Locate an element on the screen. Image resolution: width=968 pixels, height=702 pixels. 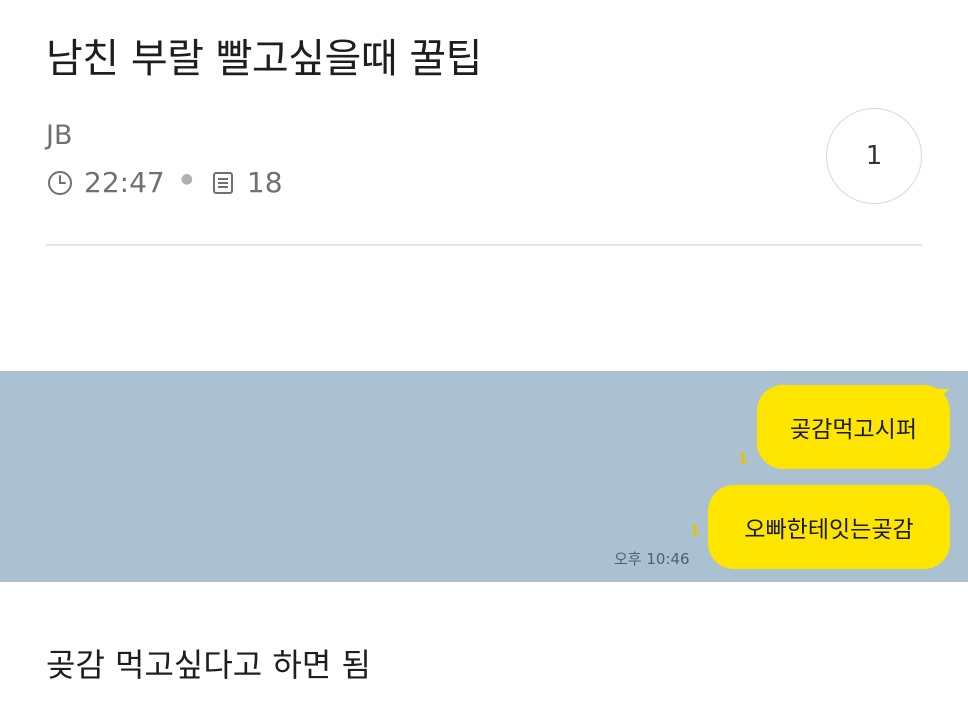
author-name: JB is located at coordinates (59, 135).